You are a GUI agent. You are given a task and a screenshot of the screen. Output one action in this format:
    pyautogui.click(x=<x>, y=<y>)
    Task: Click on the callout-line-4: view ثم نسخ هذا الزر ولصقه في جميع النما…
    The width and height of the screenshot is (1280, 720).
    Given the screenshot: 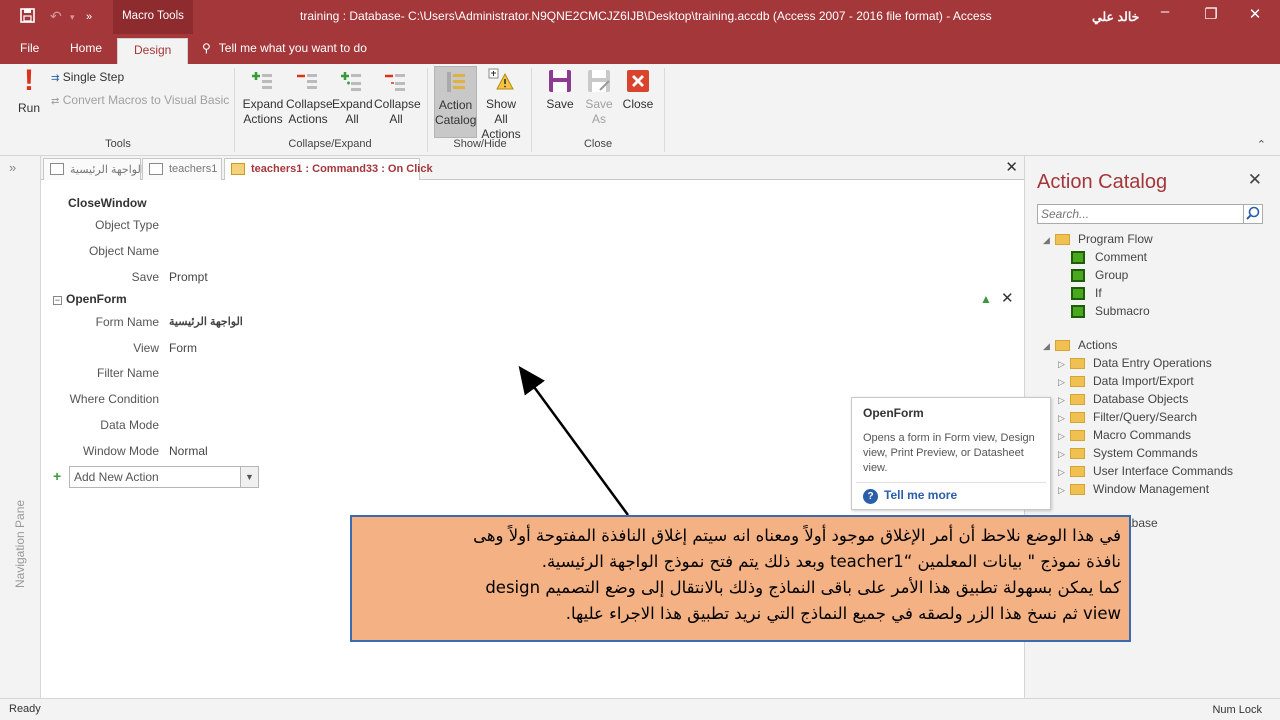 What is the action you would take?
    pyautogui.click(x=843, y=613)
    